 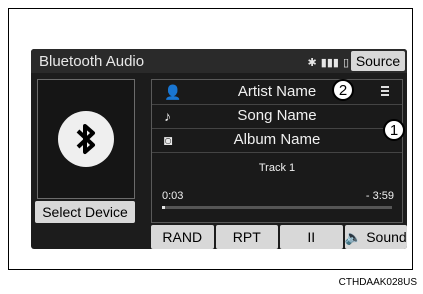 I want to click on rand-button: RAND, so click(x=182, y=237).